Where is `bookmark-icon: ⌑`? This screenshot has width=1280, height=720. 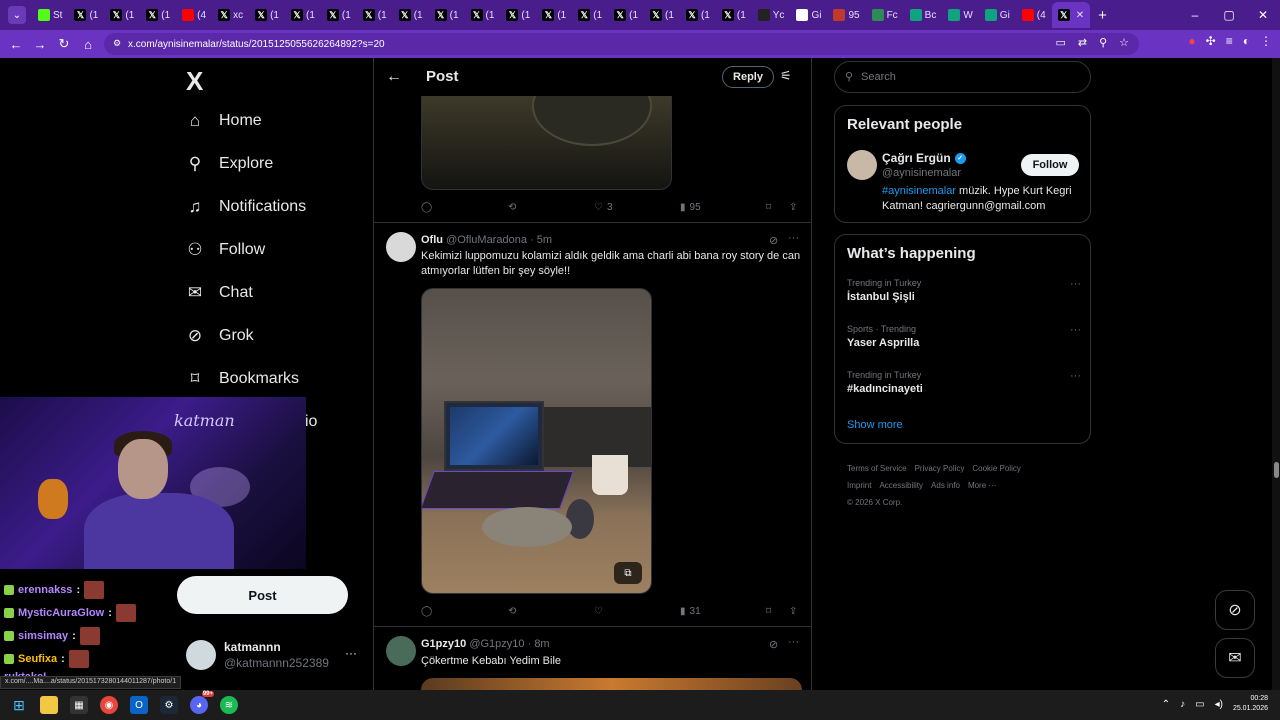 bookmark-icon: ⌑ is located at coordinates (768, 207).